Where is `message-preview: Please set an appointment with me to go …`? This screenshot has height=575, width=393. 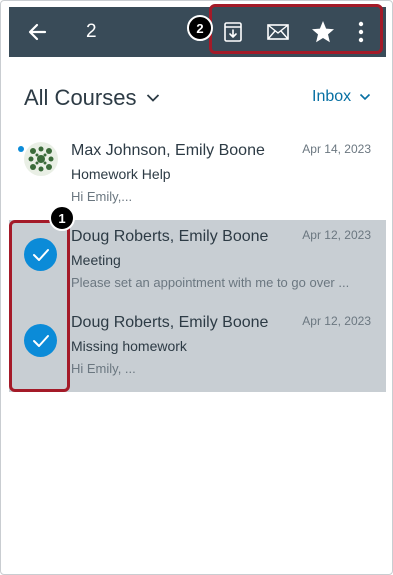
message-preview: Please set an appointment with me to go … is located at coordinates (210, 282).